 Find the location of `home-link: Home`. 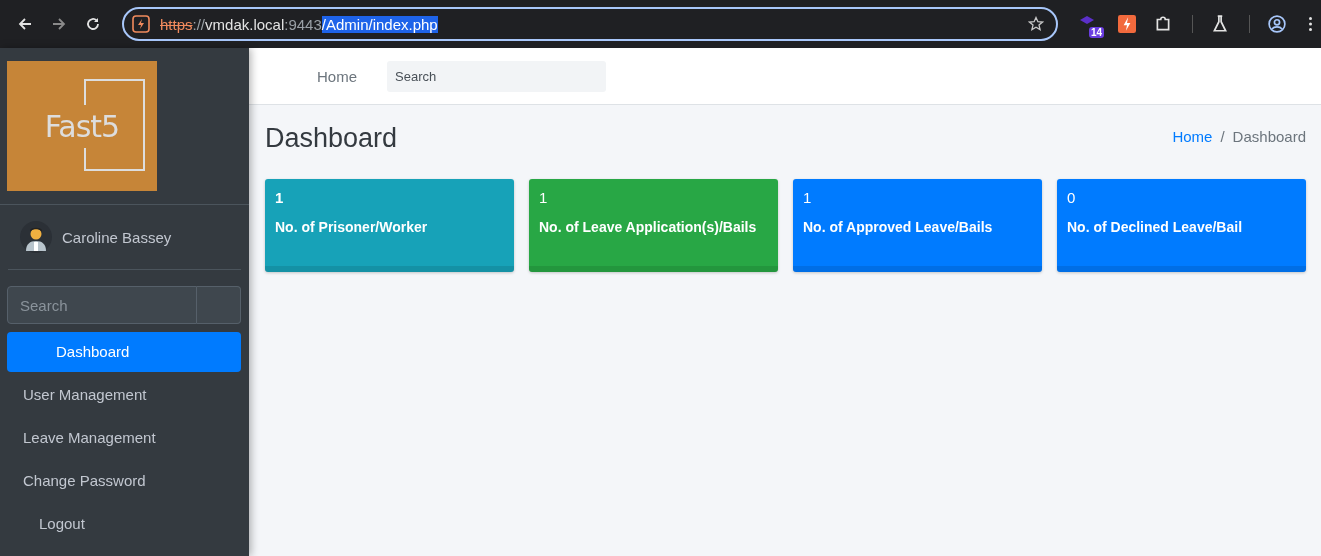

home-link: Home is located at coordinates (337, 76).